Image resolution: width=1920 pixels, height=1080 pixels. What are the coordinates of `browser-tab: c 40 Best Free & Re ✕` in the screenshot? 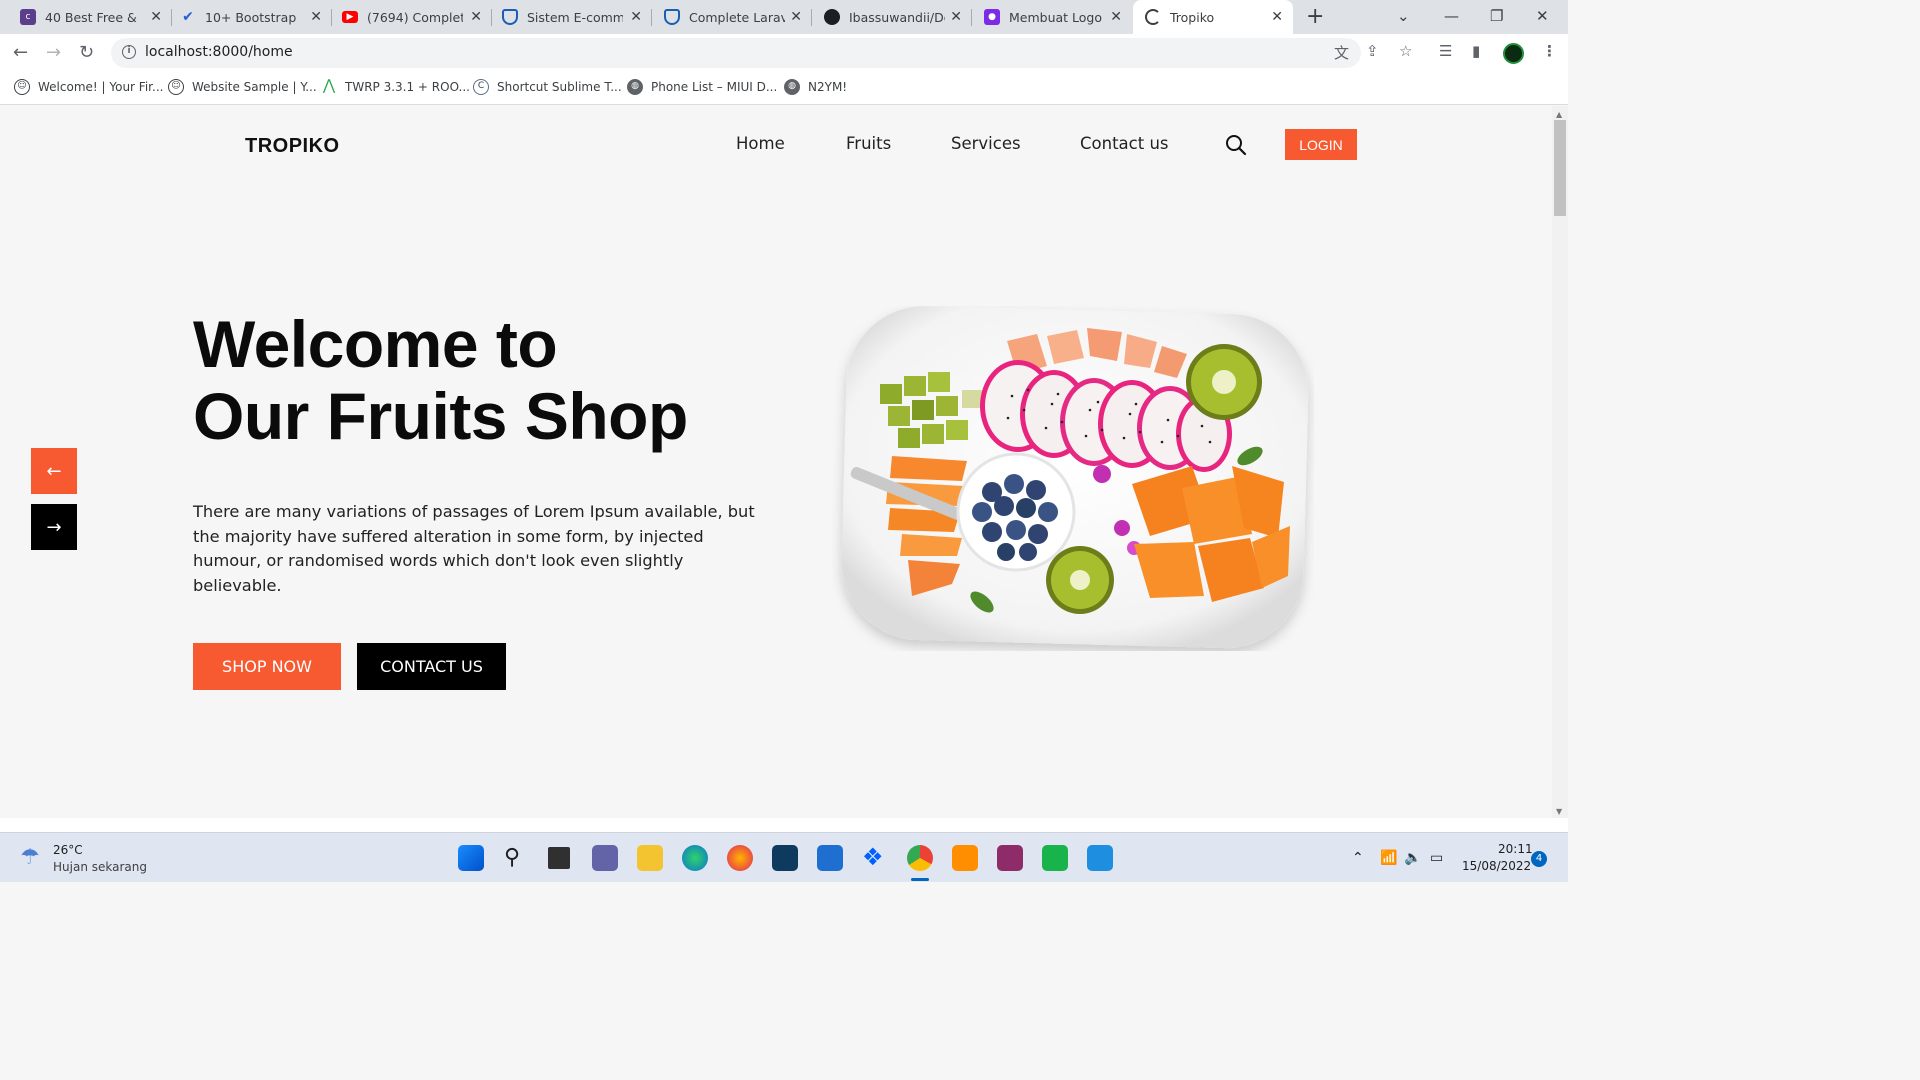 It's located at (92, 17).